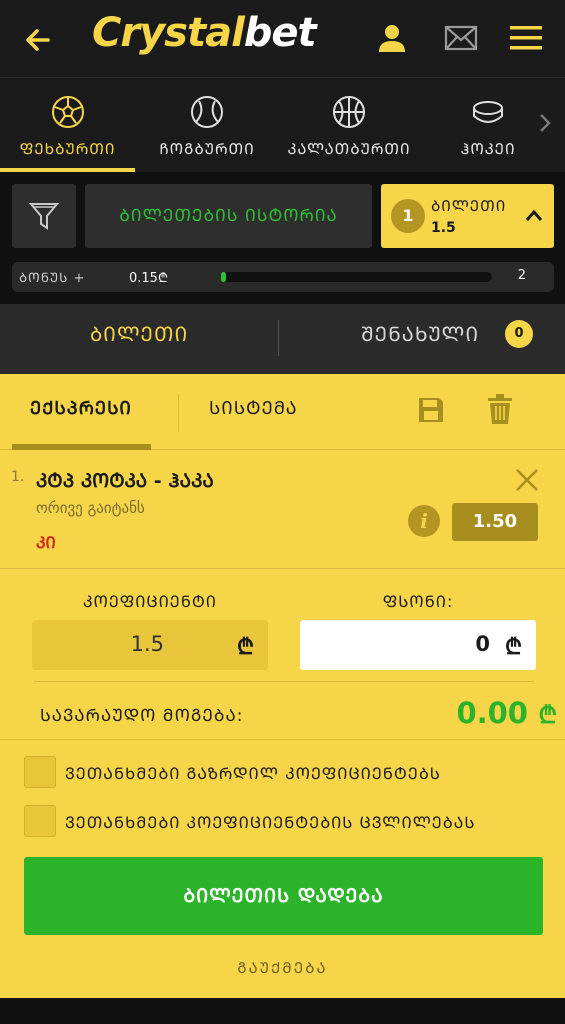 Image resolution: width=565 pixels, height=1024 pixels. I want to click on filter-button, so click(44, 216).